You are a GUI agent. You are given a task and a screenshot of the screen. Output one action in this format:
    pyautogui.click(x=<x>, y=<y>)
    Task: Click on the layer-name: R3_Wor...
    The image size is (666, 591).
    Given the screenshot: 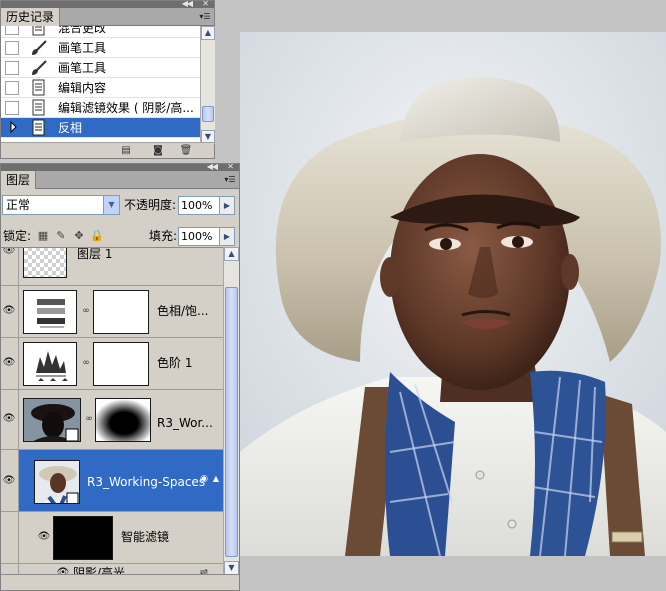 What is the action you would take?
    pyautogui.click(x=185, y=423)
    